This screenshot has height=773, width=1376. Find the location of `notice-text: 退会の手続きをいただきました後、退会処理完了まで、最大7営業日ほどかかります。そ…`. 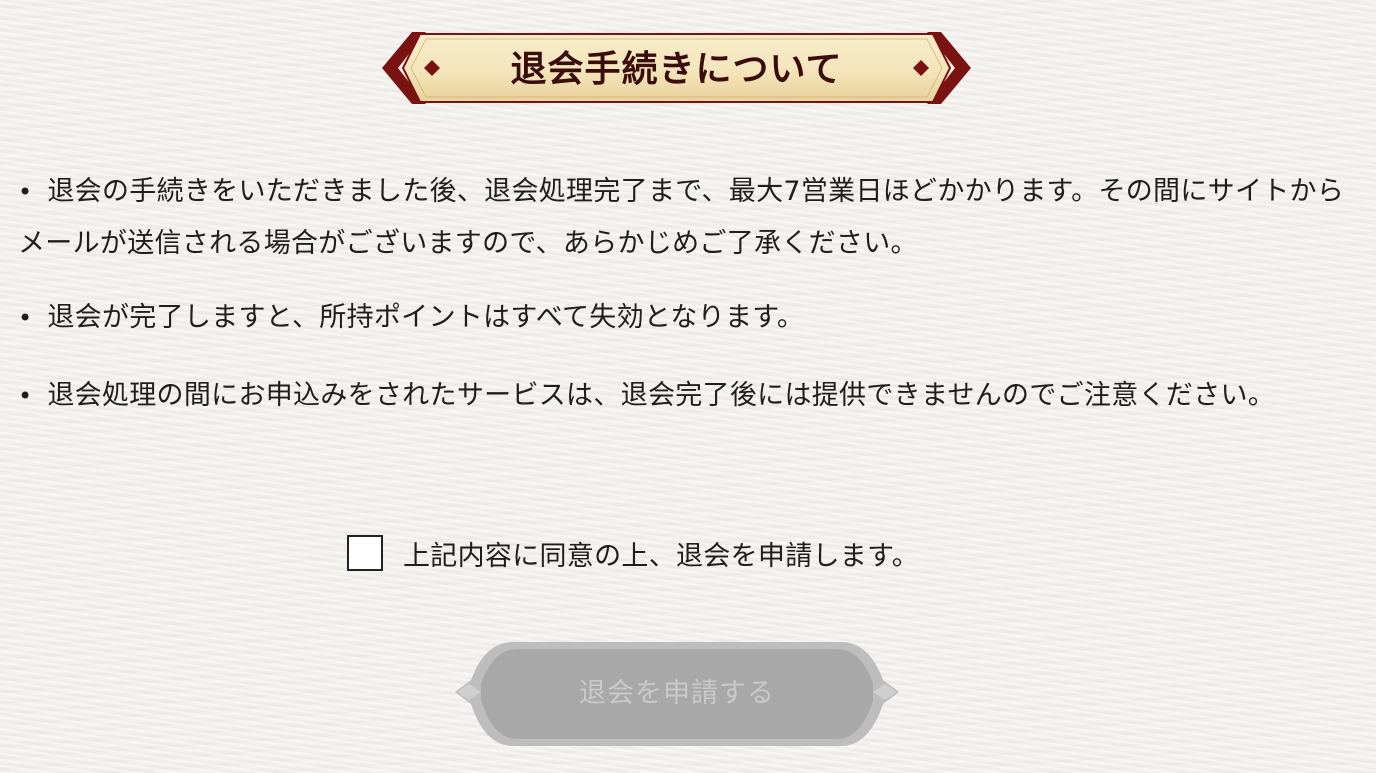

notice-text: 退会の手続きをいただきました後、退会処理完了まで、最大7営業日ほどかかります。そ… is located at coordinates (681, 217).